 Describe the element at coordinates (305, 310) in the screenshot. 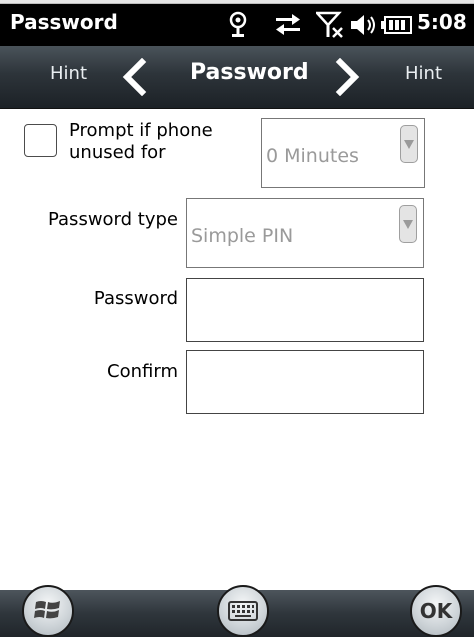

I see `password-input` at that location.